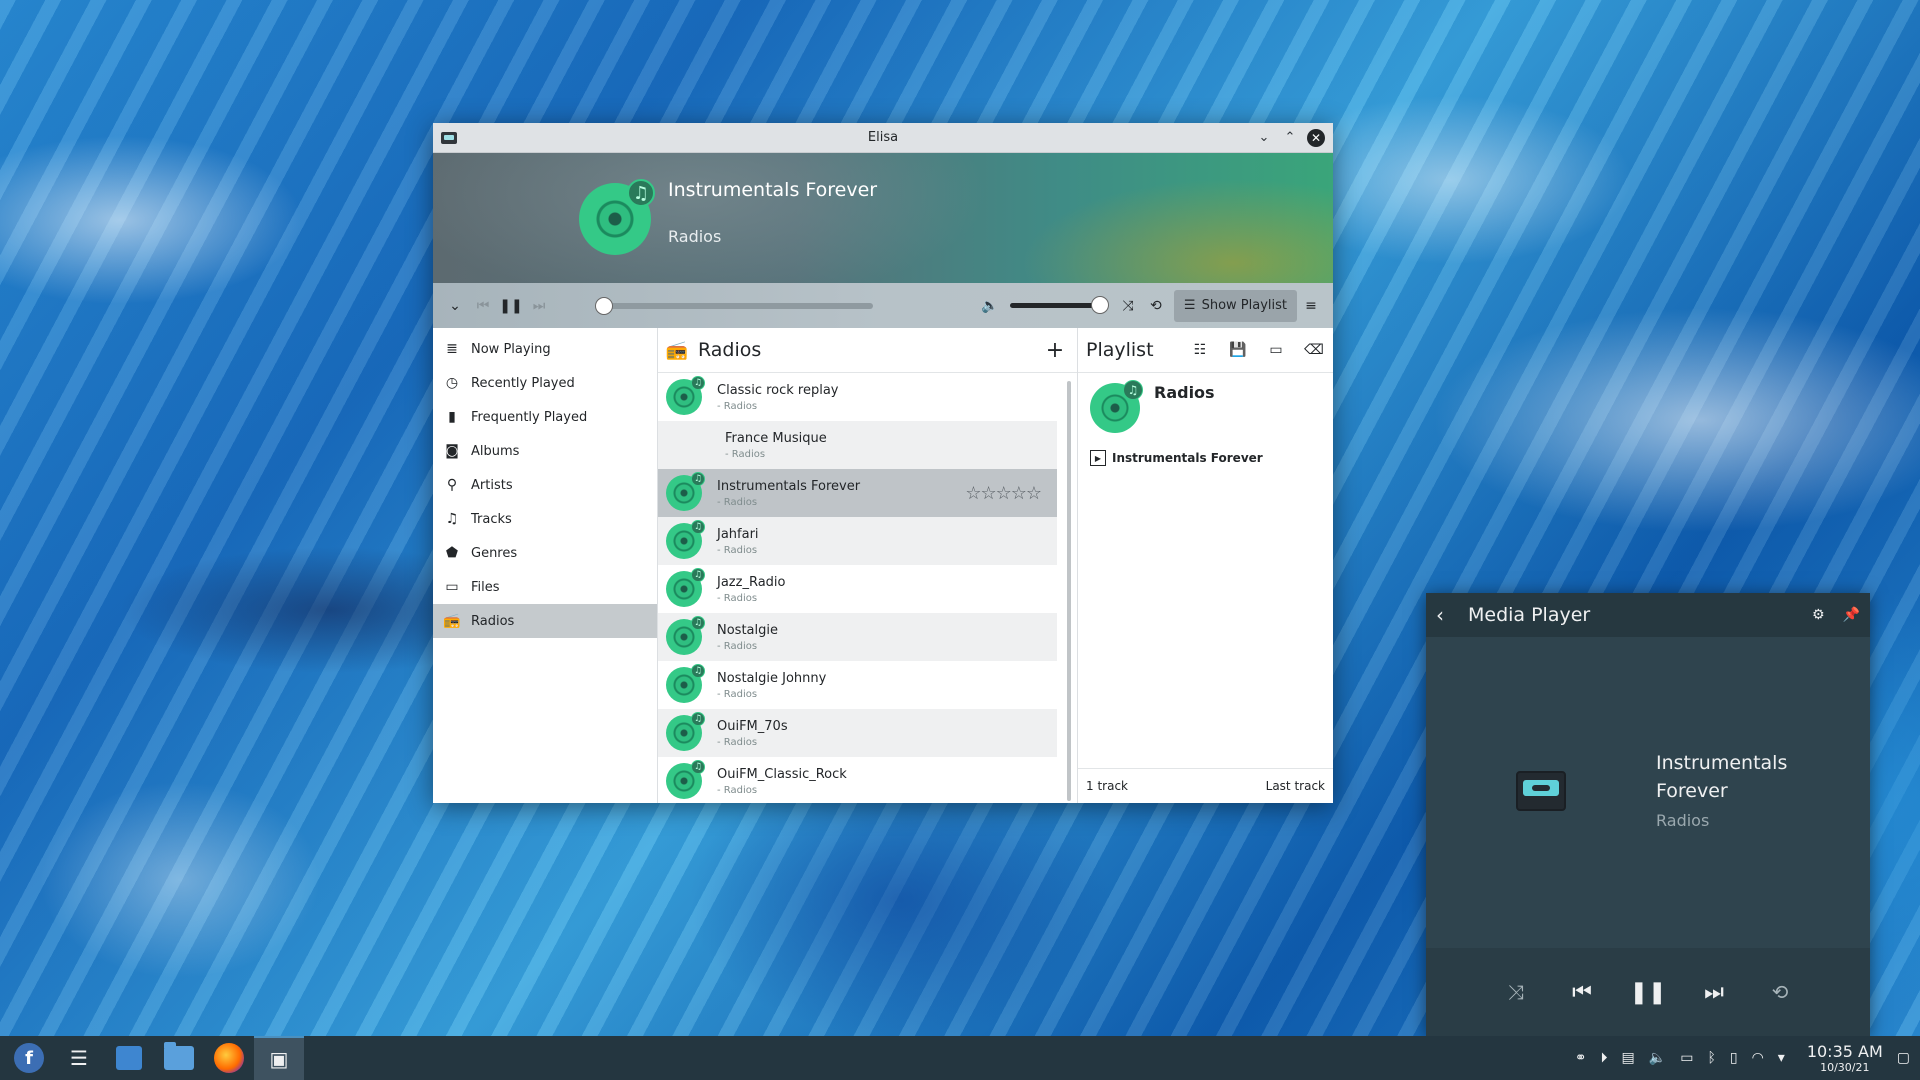  What do you see at coordinates (1781, 1058) in the screenshot?
I see `expand-tray-icon: ▾` at bounding box center [1781, 1058].